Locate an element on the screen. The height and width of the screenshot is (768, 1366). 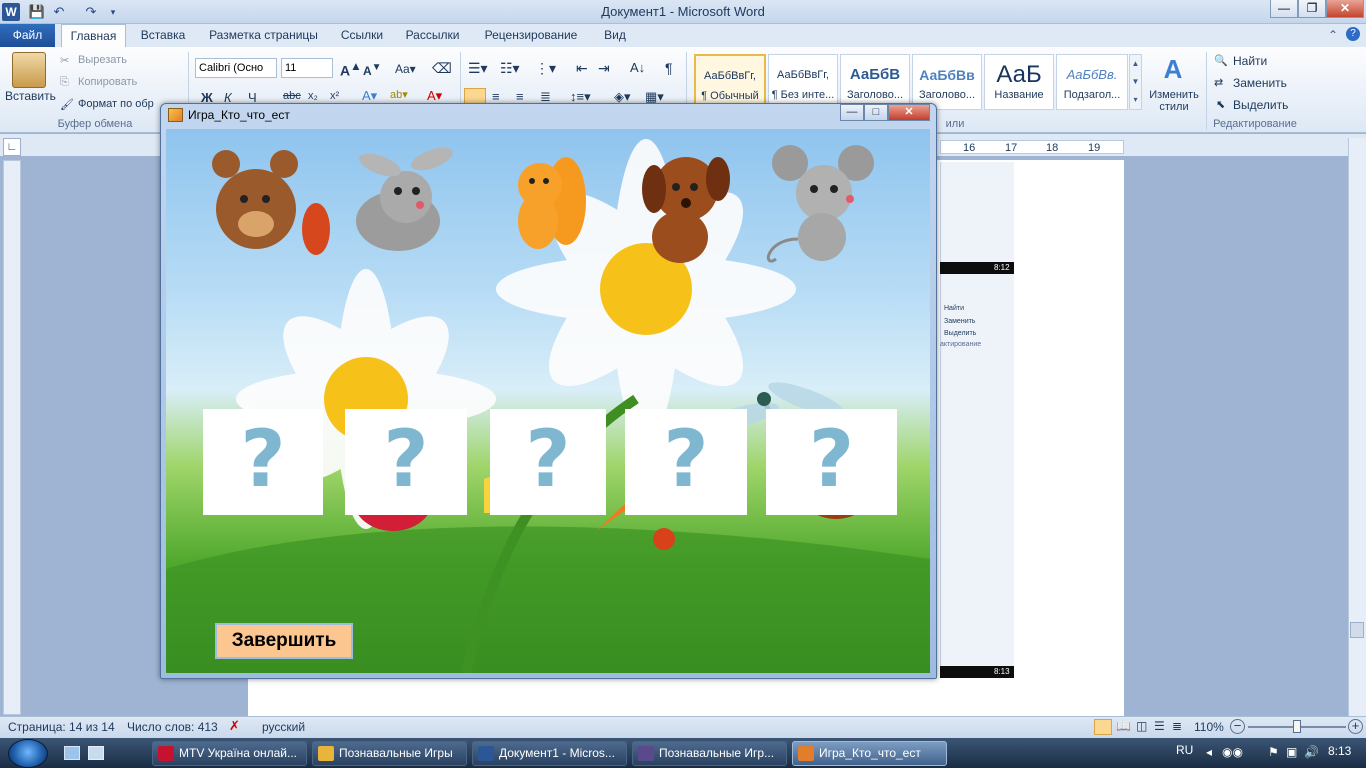
word-count: Число слов: 413 is located at coordinates (172, 727).